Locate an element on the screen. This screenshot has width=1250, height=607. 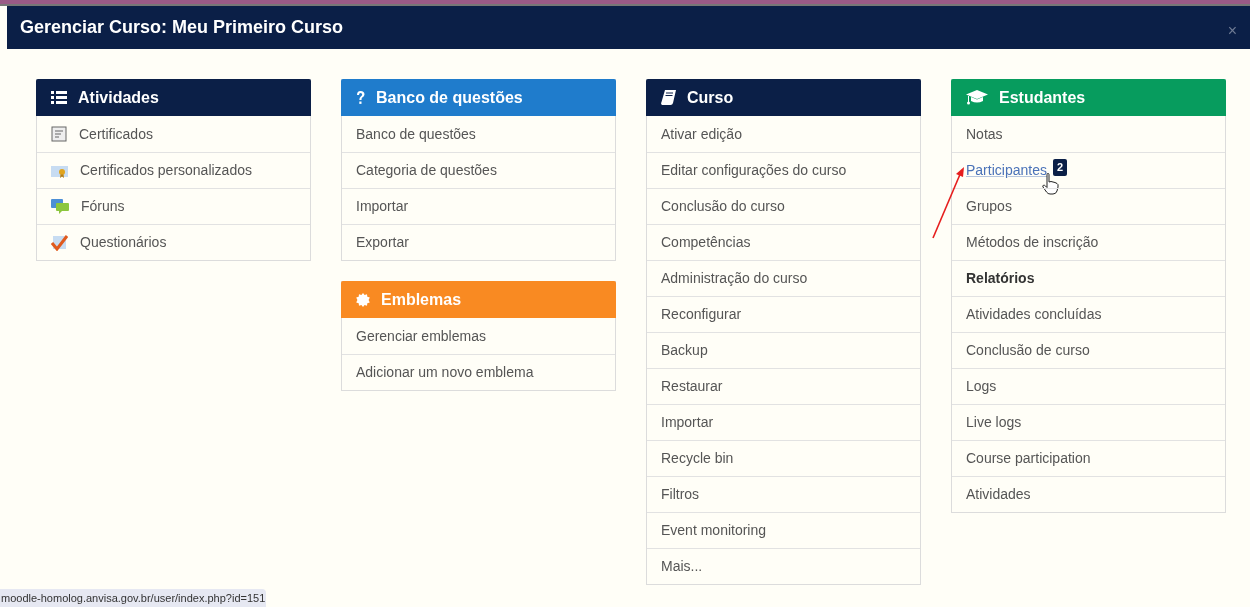
chat-bubbles-icon is located at coordinates (60, 206).